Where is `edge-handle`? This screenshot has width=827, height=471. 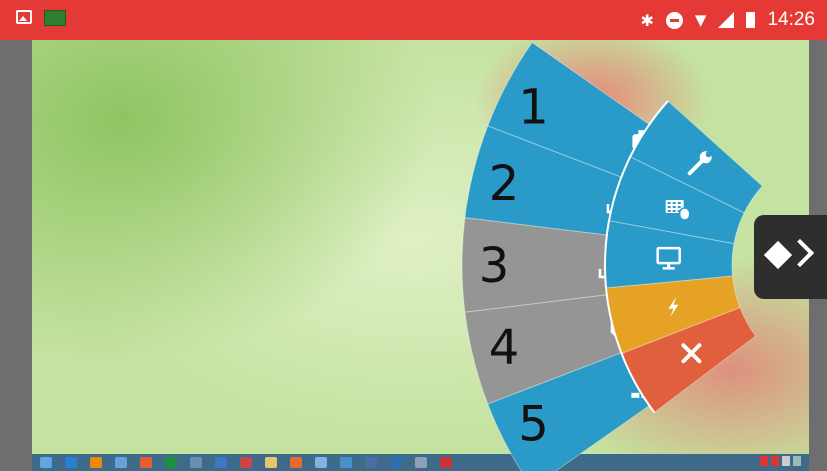 edge-handle is located at coordinates (790, 257).